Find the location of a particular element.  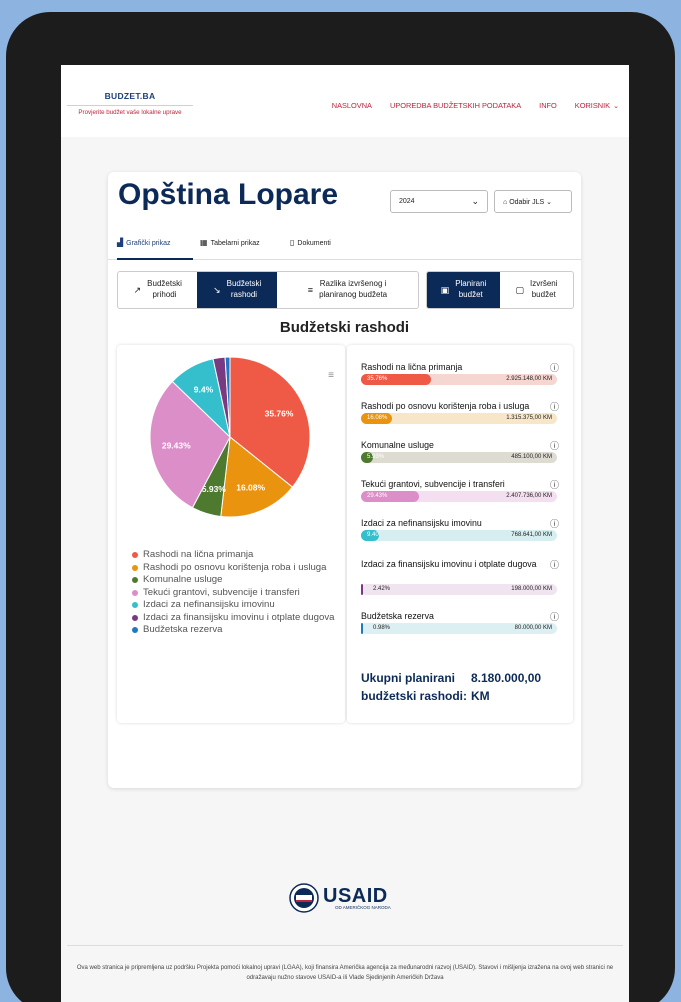

clipboard-icon: ▢ is located at coordinates (519, 289).